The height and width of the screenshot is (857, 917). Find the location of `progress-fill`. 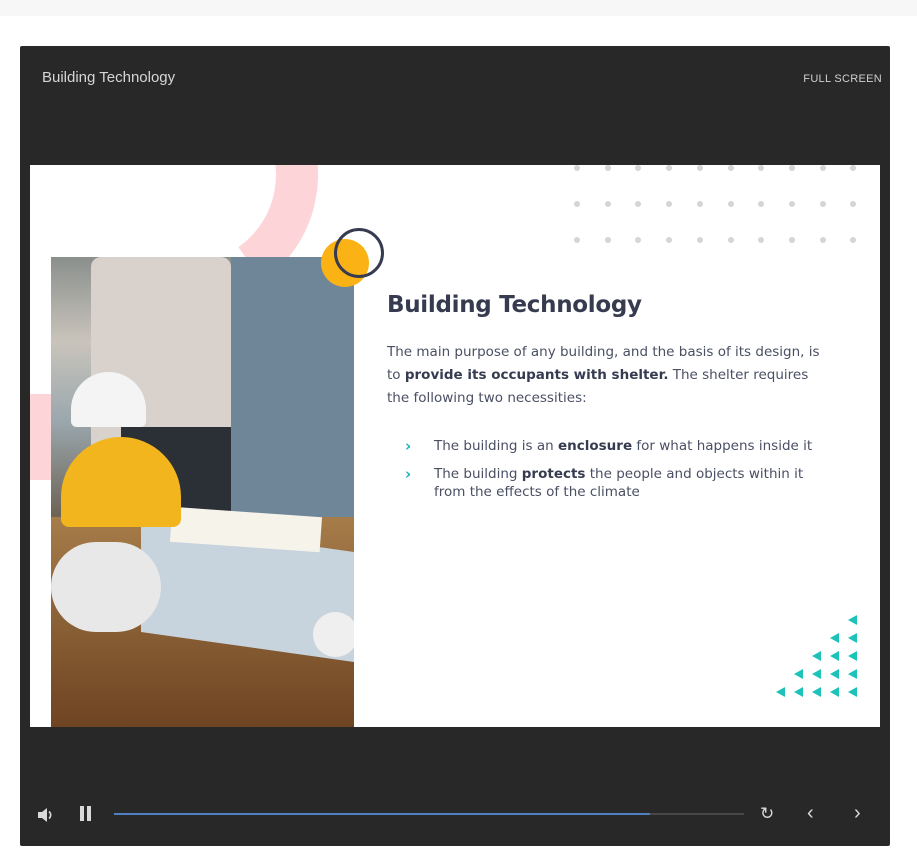

progress-fill is located at coordinates (382, 814).